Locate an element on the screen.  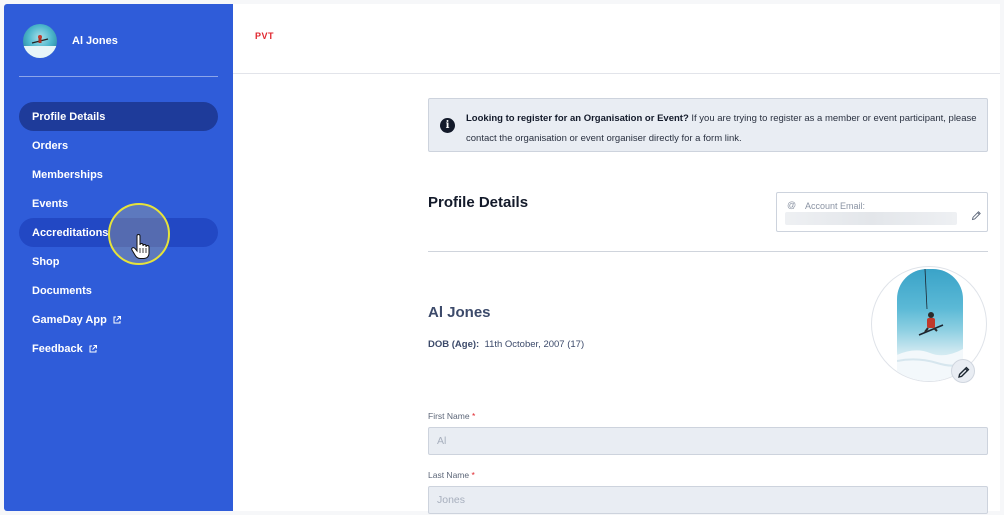
last-name-input is located at coordinates (708, 500).